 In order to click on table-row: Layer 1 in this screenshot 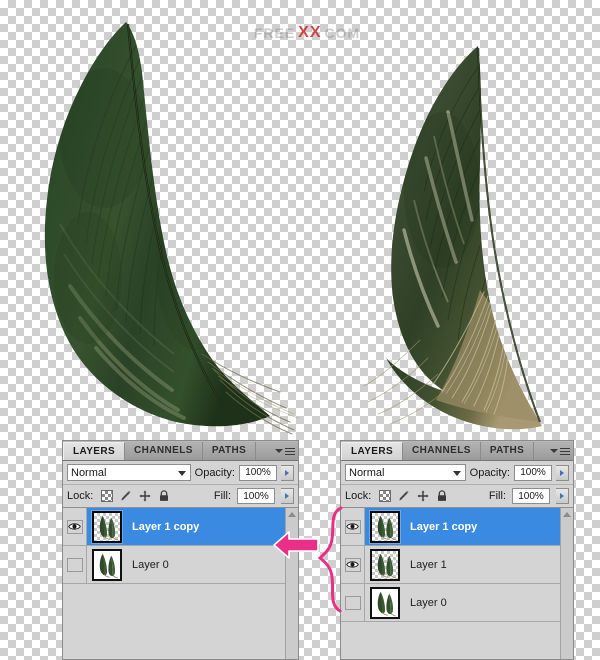, I will do `click(457, 565)`.